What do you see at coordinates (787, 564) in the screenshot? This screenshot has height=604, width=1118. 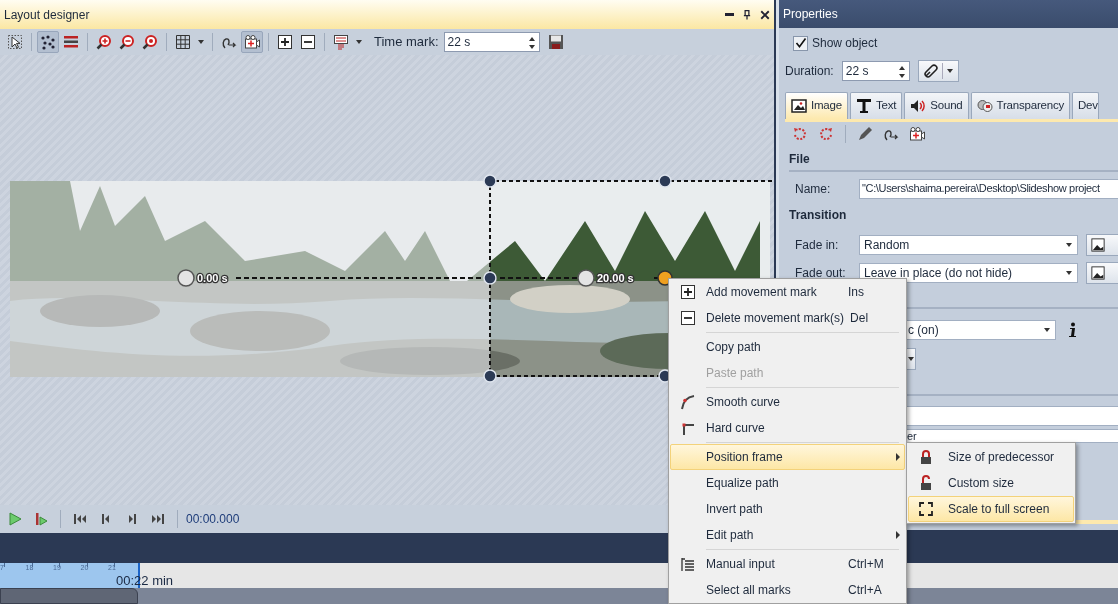 I see `menu-item: Manual input Ctrl+M` at bounding box center [787, 564].